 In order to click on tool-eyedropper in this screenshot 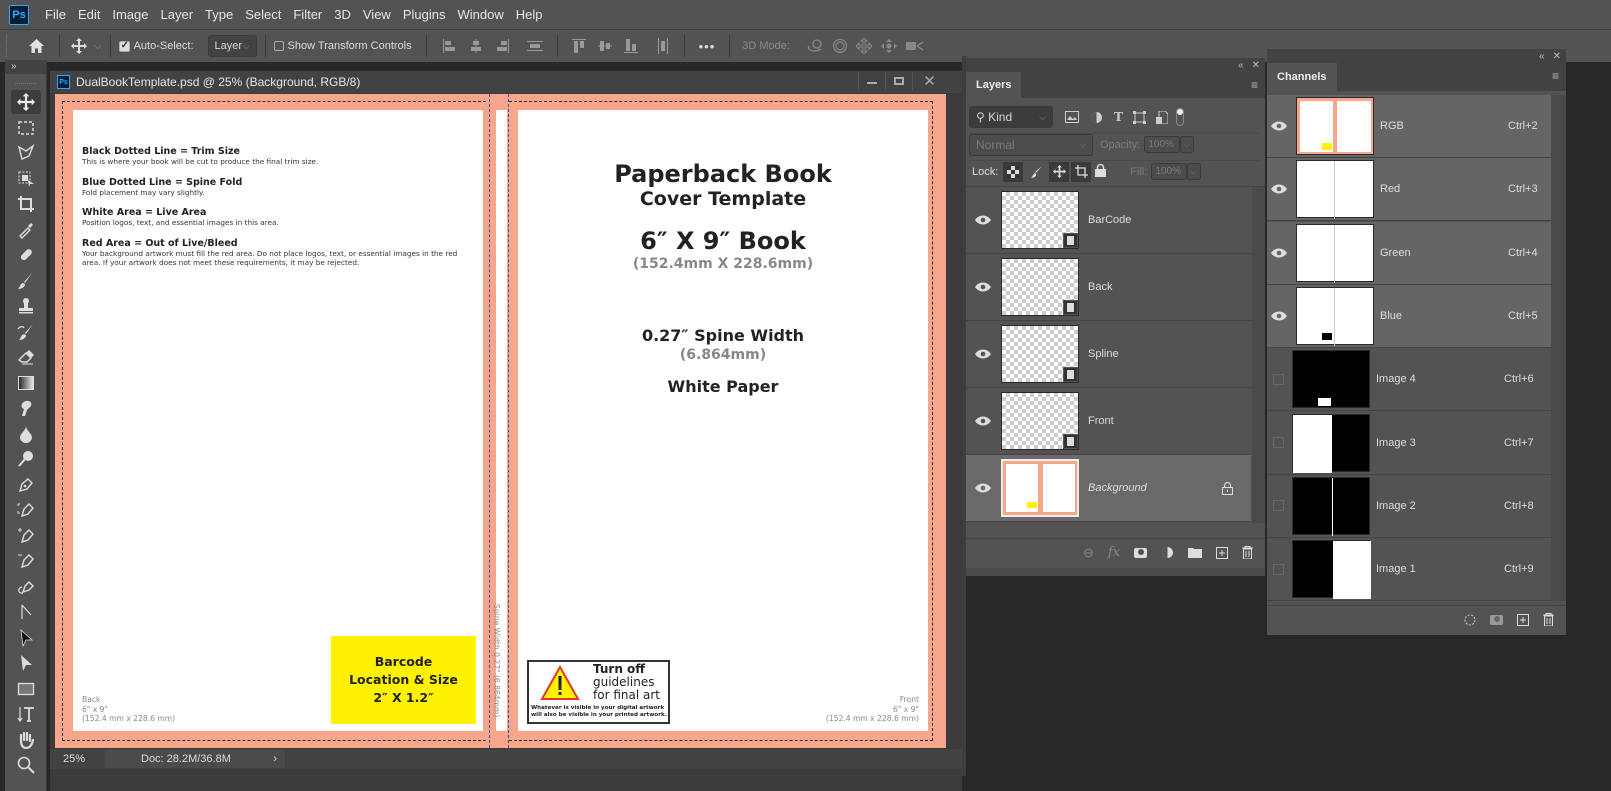, I will do `click(26, 230)`.